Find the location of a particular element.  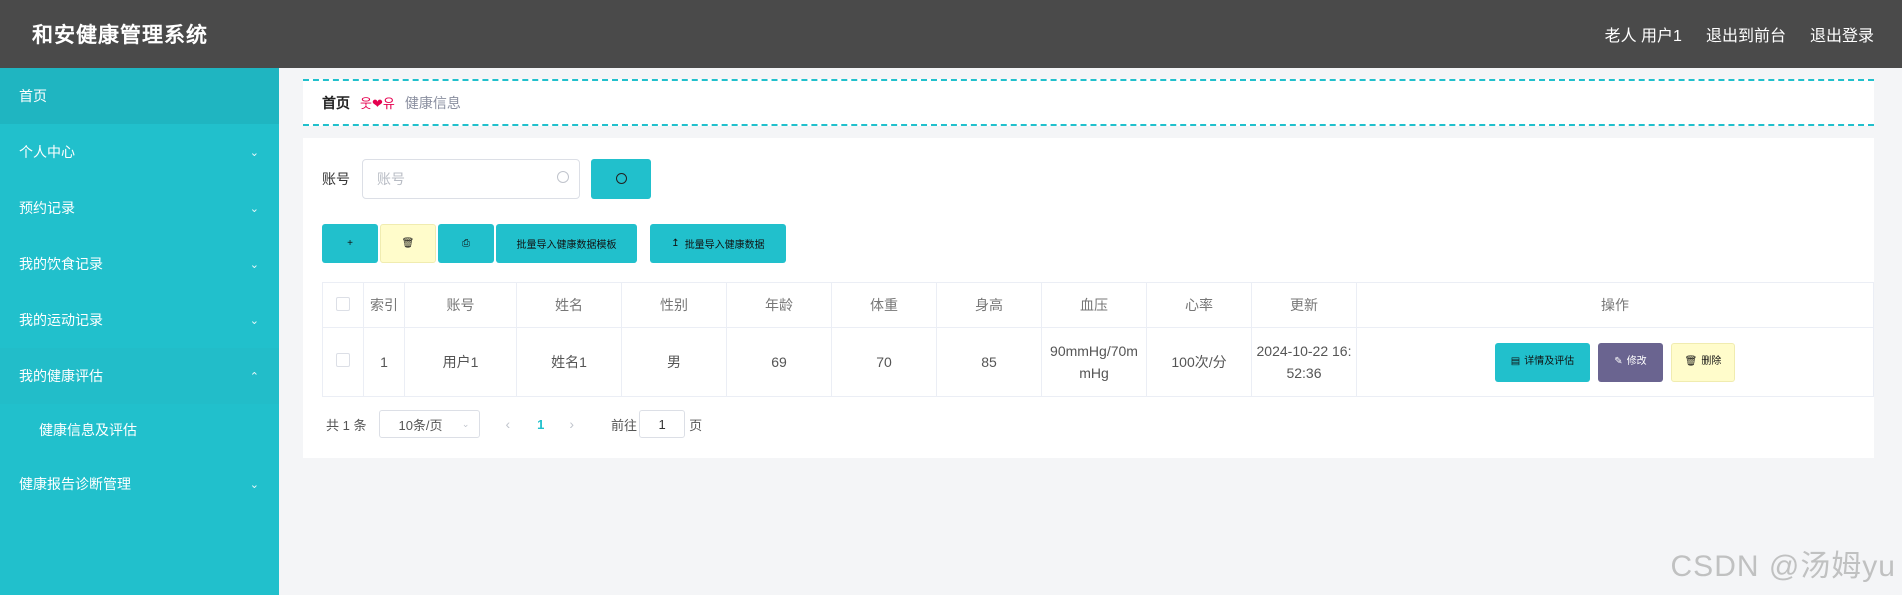

add-button: + is located at coordinates (350, 243).